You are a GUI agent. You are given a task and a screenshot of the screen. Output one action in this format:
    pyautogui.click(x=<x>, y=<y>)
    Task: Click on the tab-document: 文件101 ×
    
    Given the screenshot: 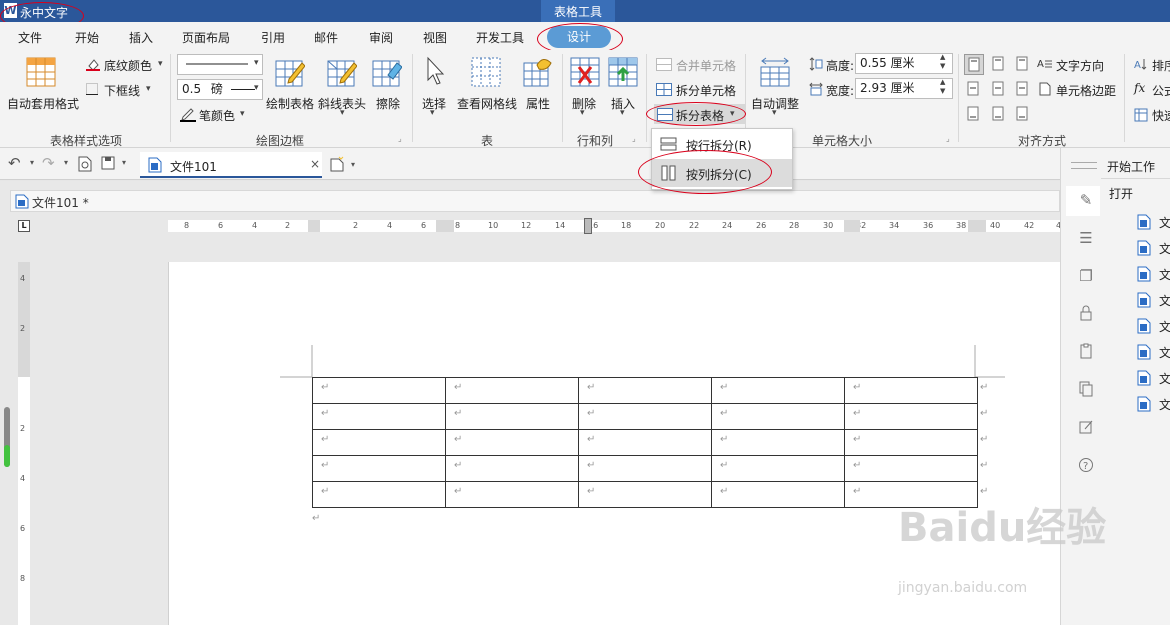 What is the action you would take?
    pyautogui.click(x=231, y=165)
    